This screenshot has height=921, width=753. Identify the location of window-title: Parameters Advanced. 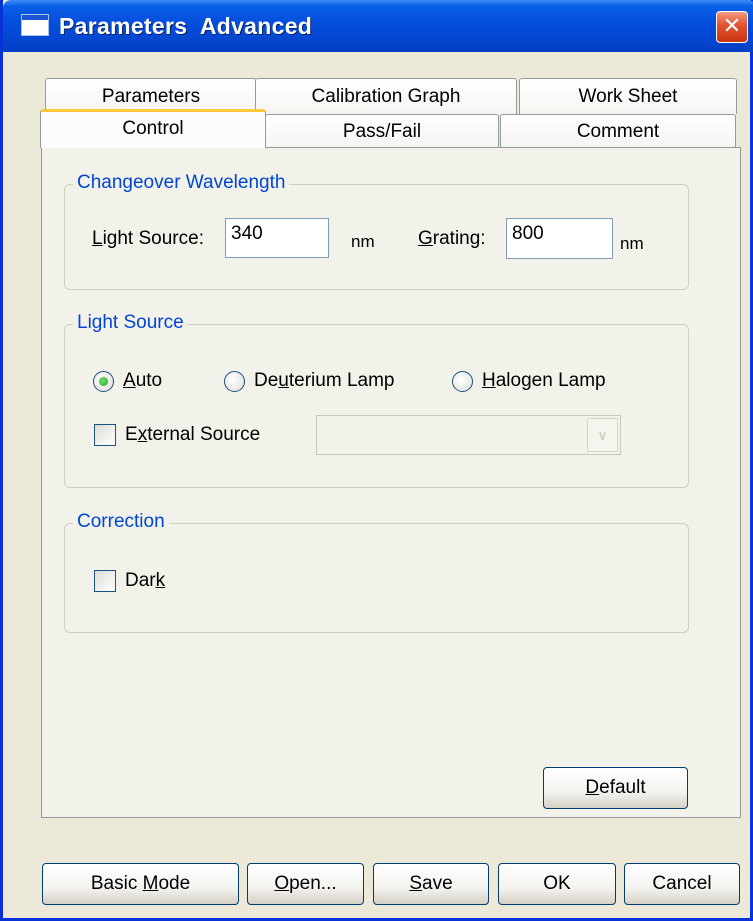
(186, 26).